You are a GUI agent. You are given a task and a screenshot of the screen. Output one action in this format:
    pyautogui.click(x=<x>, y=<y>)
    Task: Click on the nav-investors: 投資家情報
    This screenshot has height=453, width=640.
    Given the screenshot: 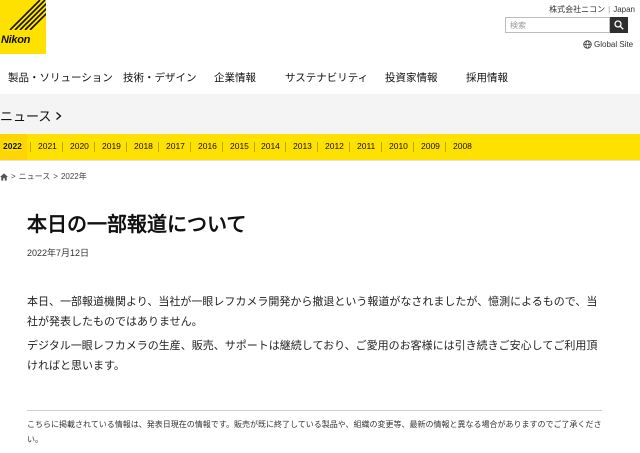 What is the action you would take?
    pyautogui.click(x=411, y=77)
    